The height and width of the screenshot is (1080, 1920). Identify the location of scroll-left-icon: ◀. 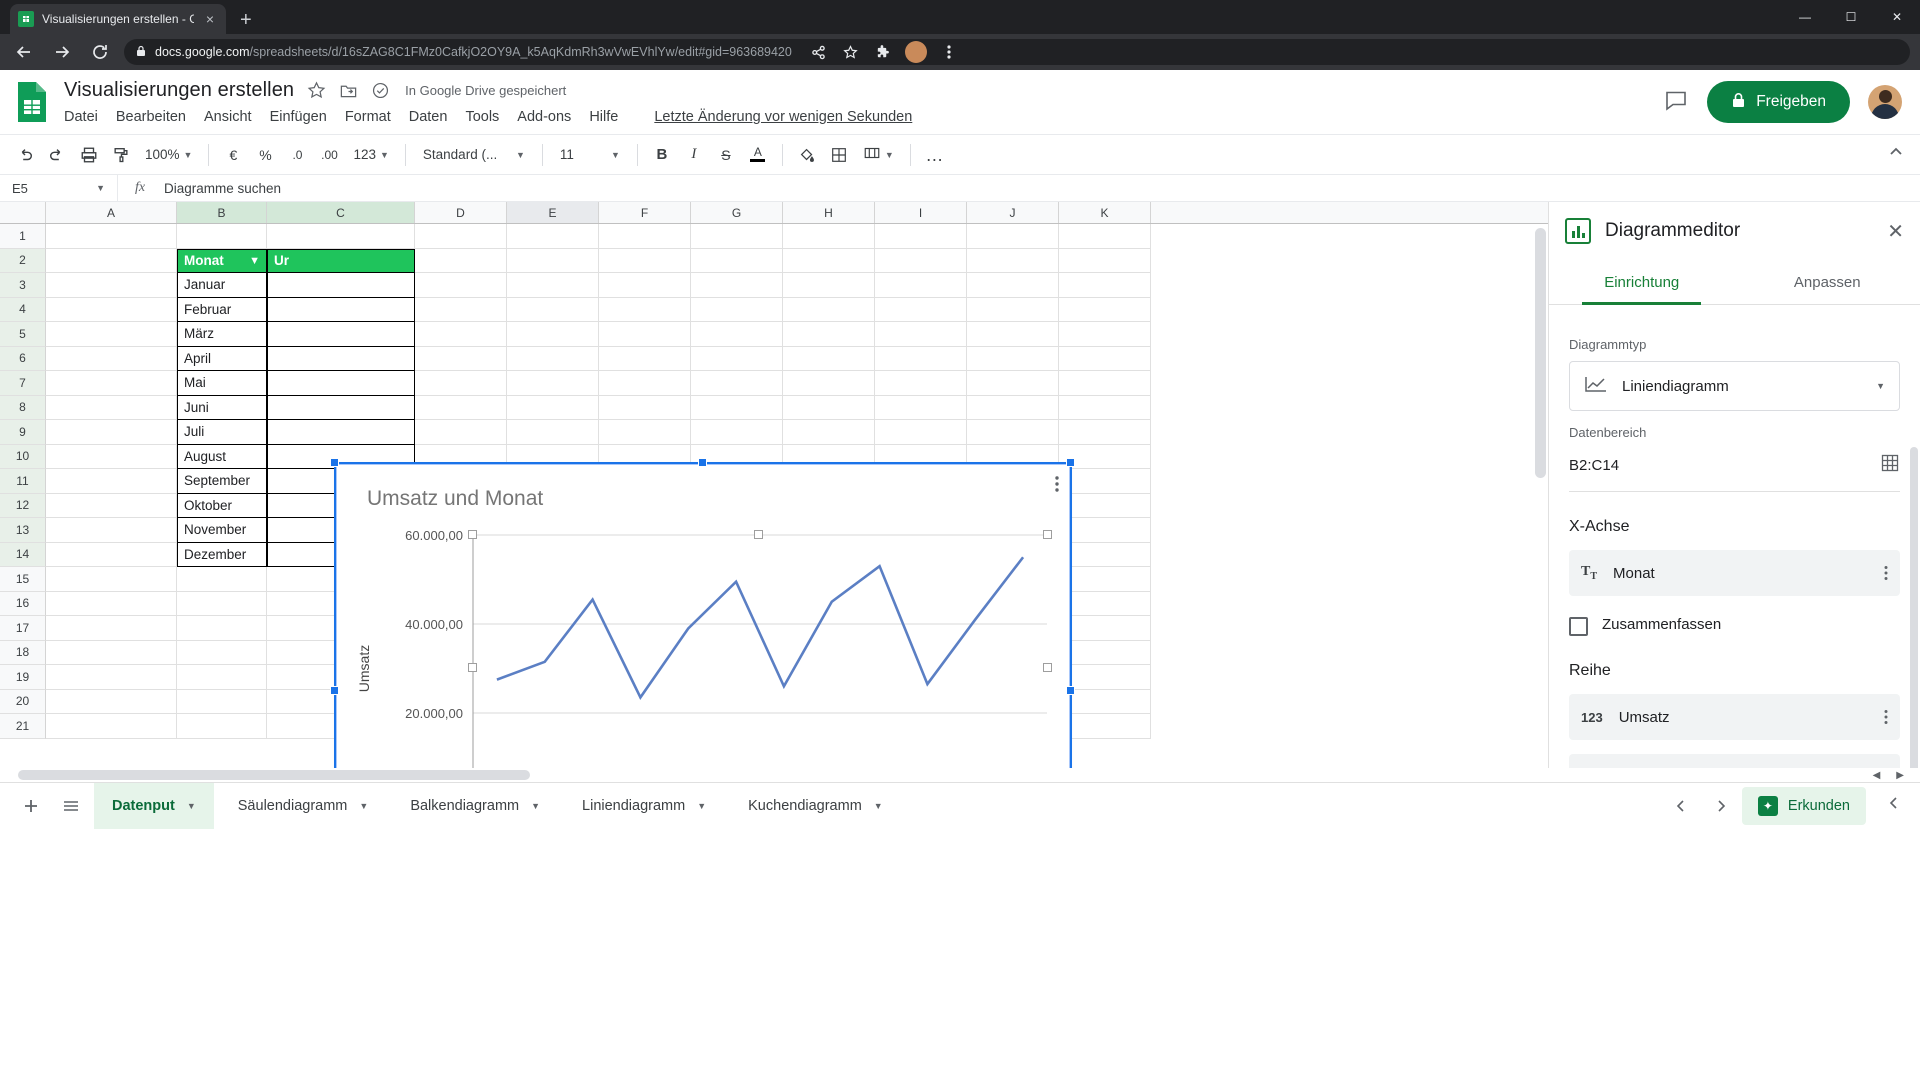
(1877, 775).